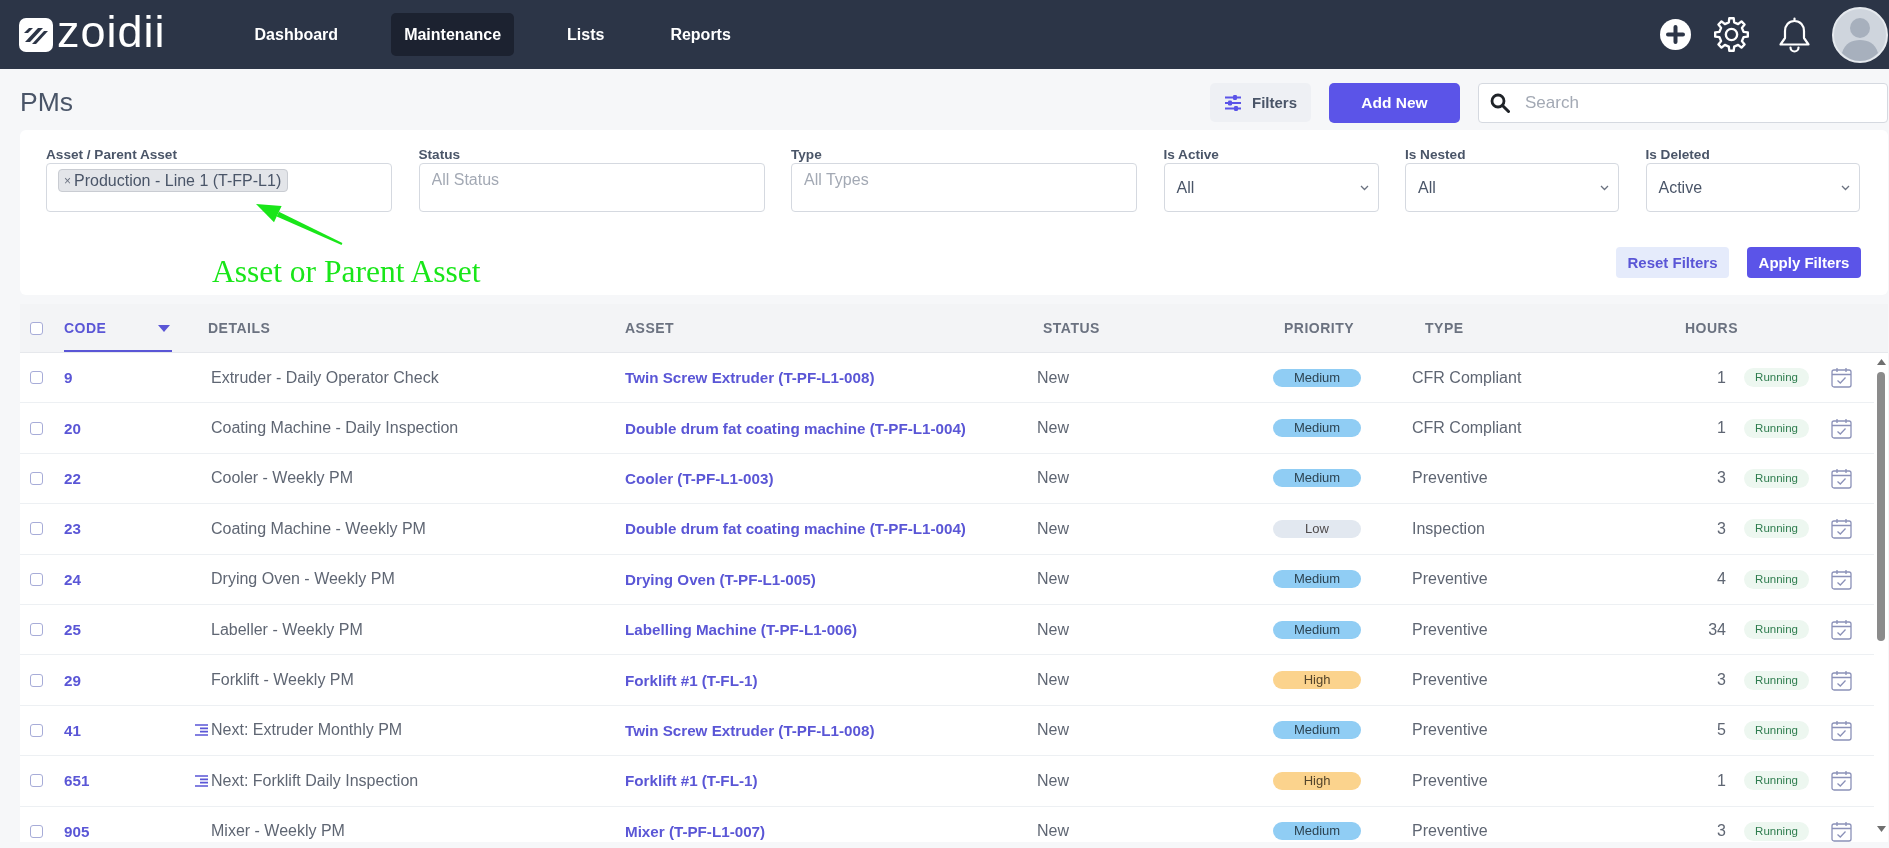 The image size is (1889, 848). I want to click on nav-link: Maintenance, so click(453, 34).